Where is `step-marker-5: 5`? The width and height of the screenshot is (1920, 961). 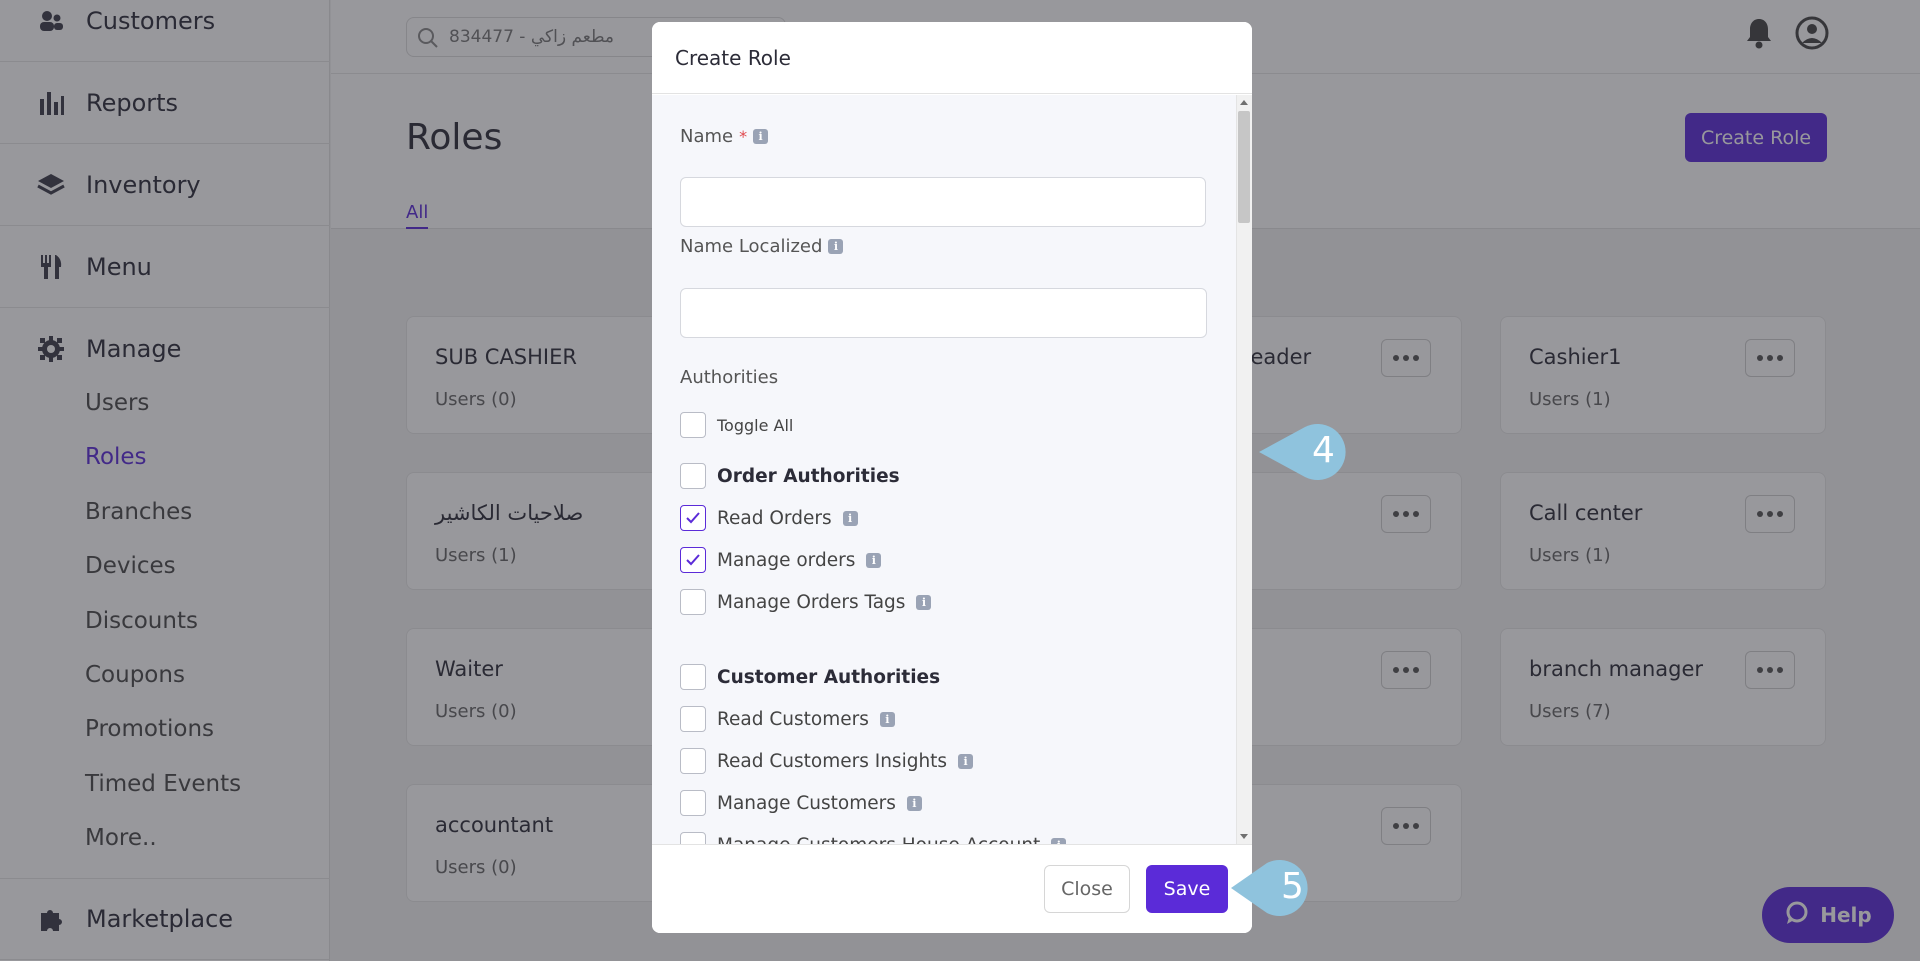 step-marker-5: 5 is located at coordinates (1277, 888).